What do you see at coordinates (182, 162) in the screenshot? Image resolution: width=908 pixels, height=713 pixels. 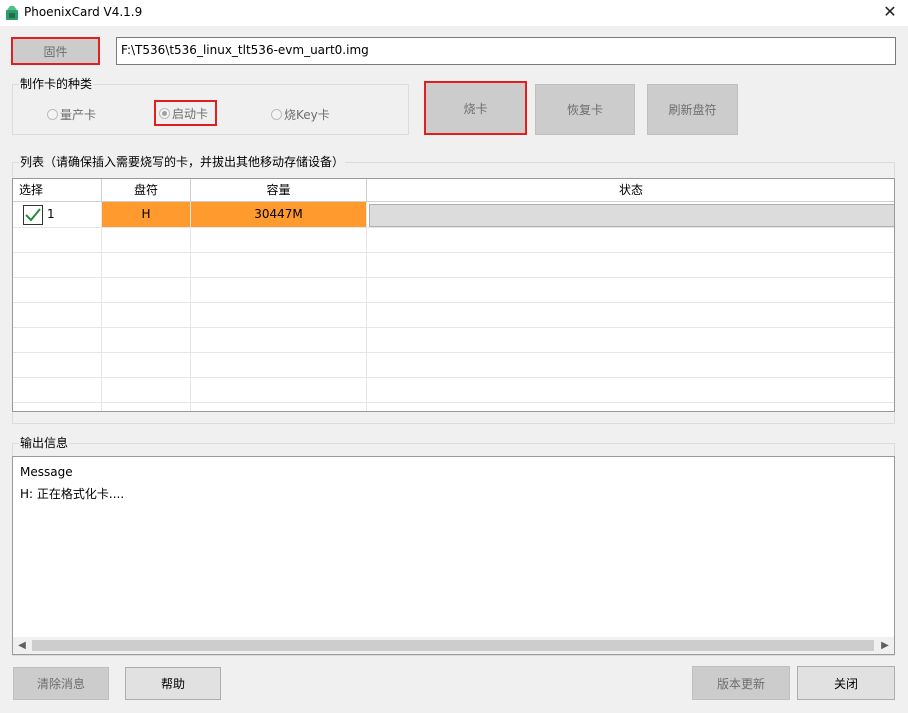 I see `list-label: 列表（请确保插入需要烧写的卡，并拔出其他移动存储设备）` at bounding box center [182, 162].